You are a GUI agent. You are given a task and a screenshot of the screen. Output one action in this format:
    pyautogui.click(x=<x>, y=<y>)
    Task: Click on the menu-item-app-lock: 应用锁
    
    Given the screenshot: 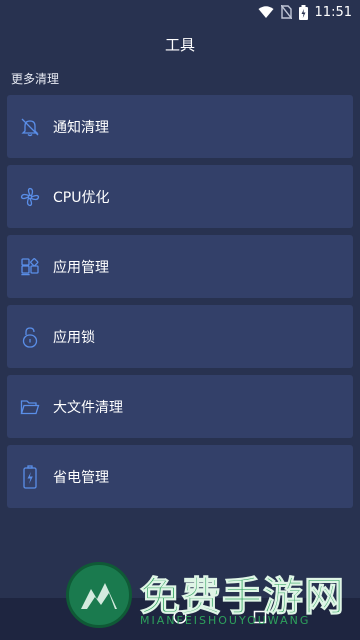 What is the action you would take?
    pyautogui.click(x=180, y=336)
    